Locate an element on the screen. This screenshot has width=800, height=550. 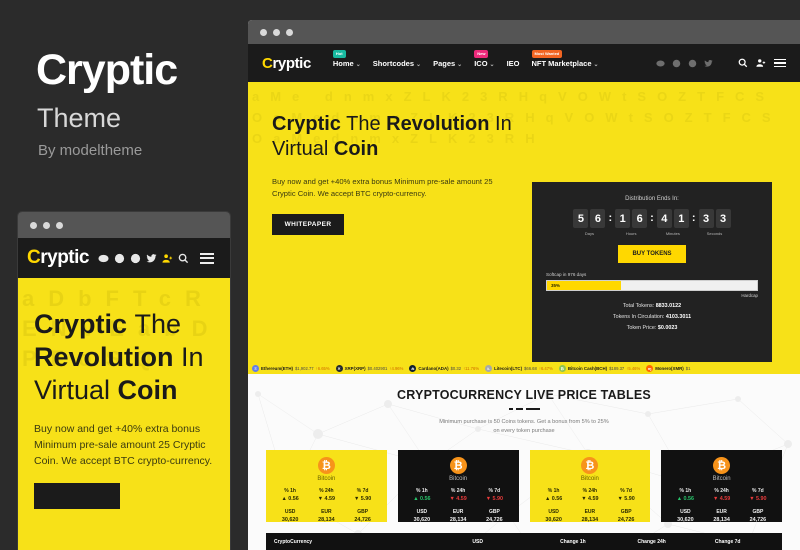
whitepaper-button: WHITEPAPER is located at coordinates (308, 224).